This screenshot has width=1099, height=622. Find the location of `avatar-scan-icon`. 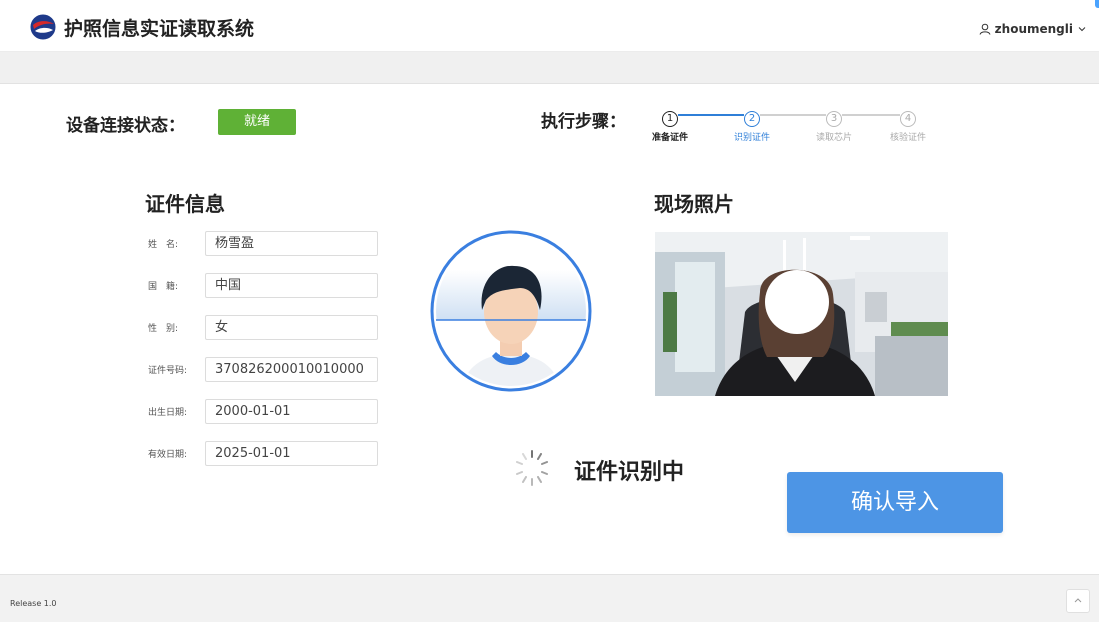

avatar-scan-icon is located at coordinates (511, 311).